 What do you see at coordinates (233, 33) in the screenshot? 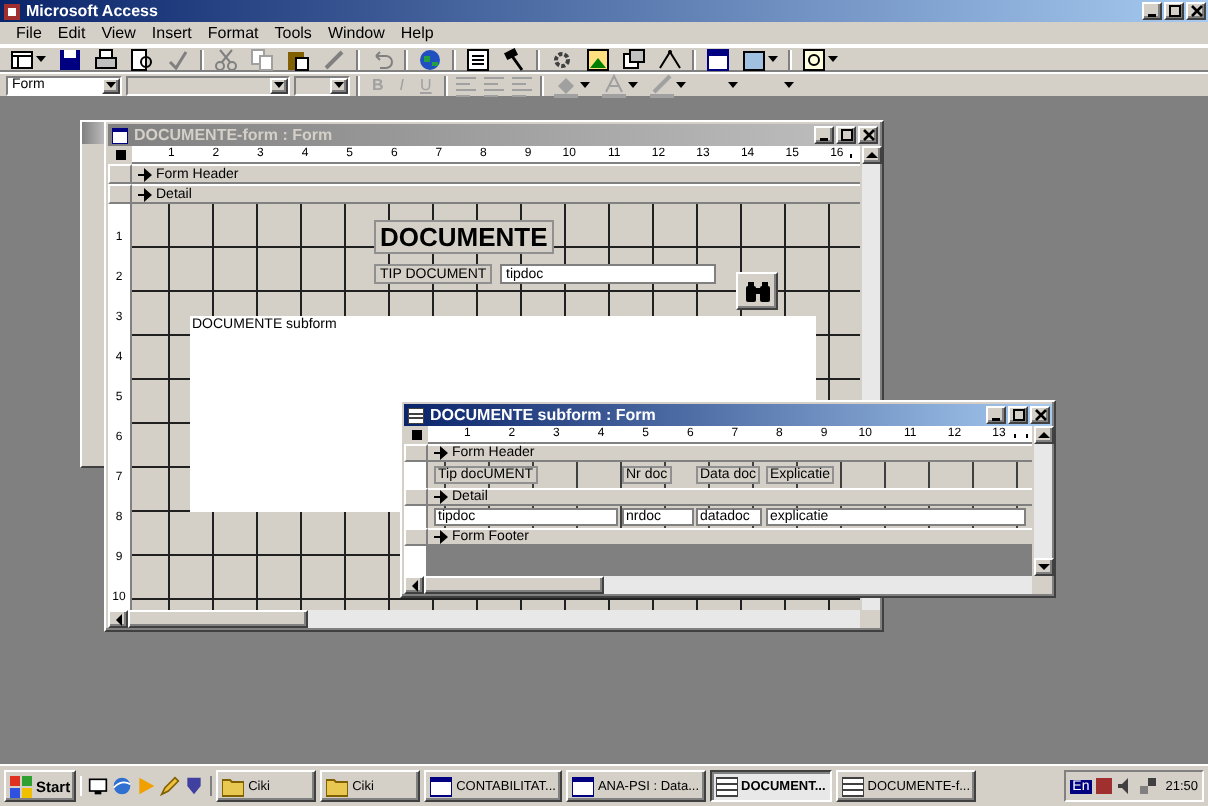
I see `menu-item: Format` at bounding box center [233, 33].